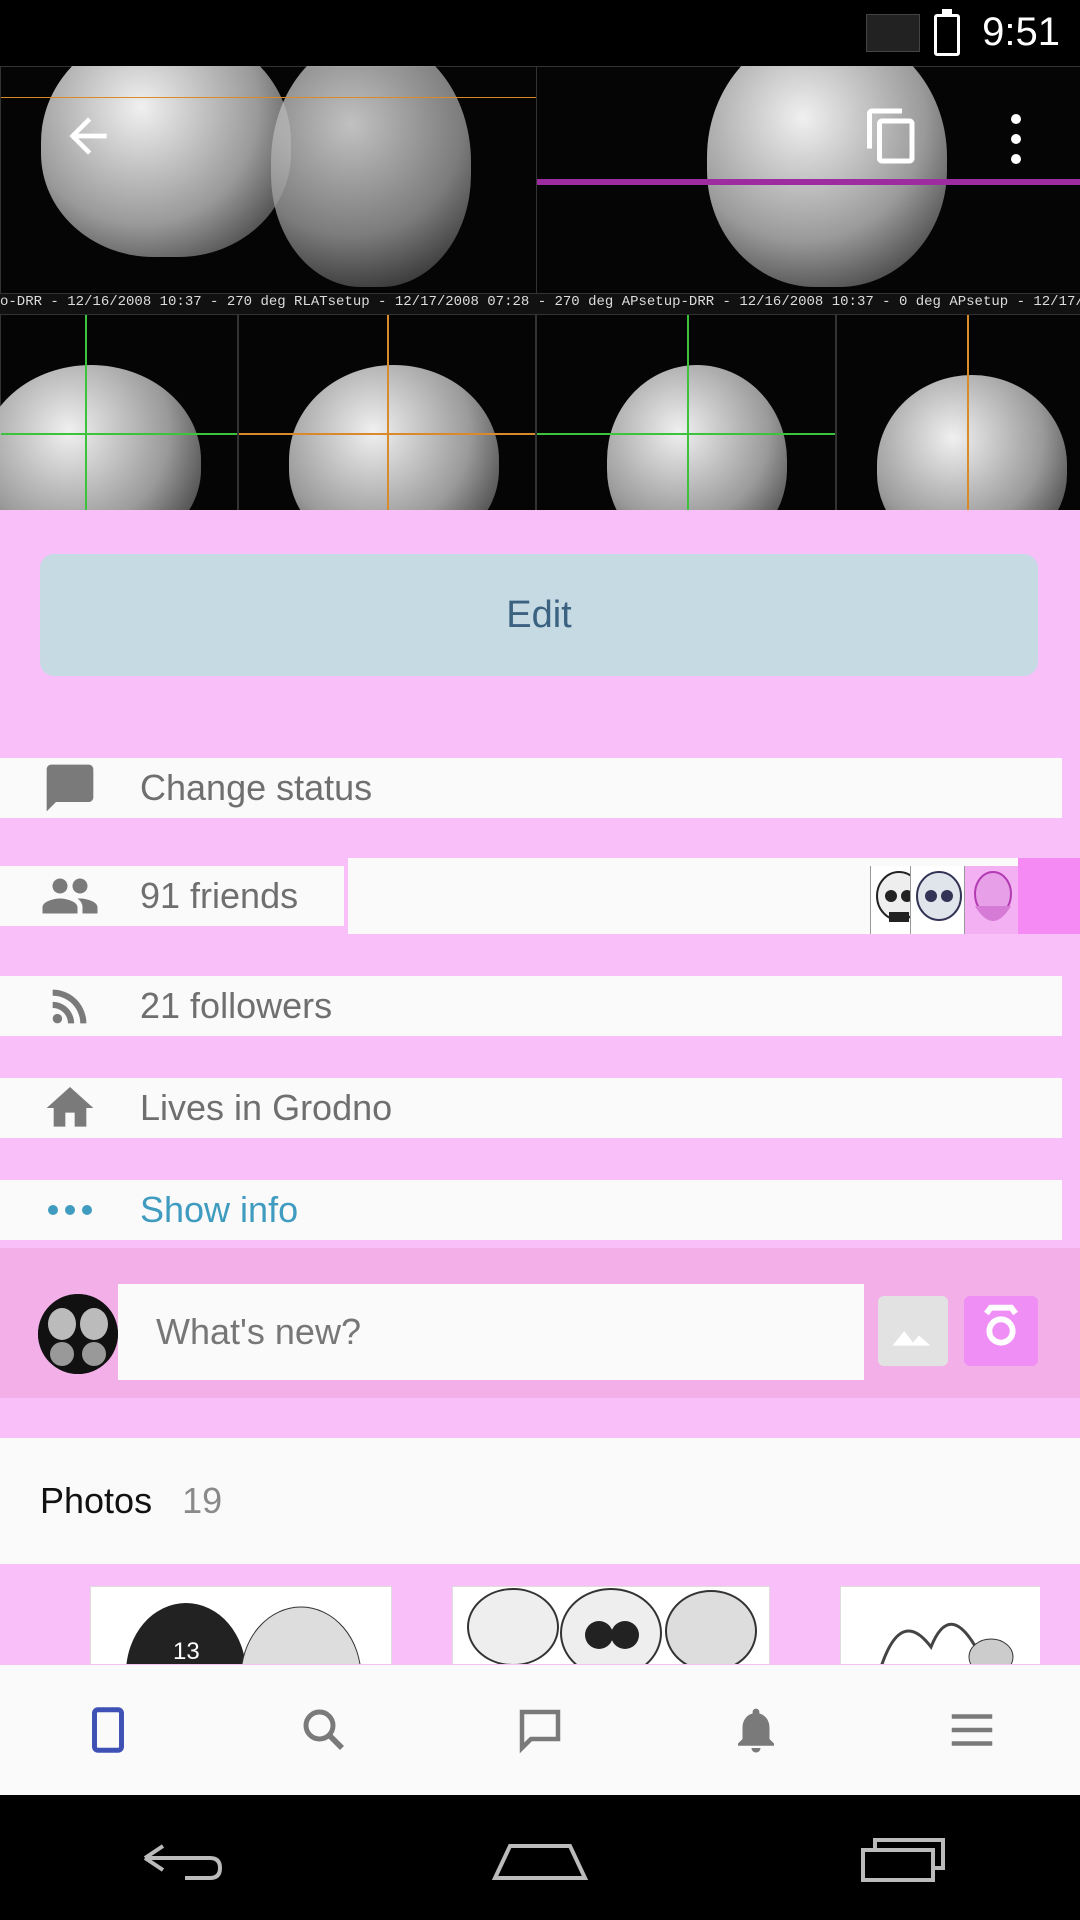 The width and height of the screenshot is (1080, 1920). I want to click on notification-icon, so click(893, 33).